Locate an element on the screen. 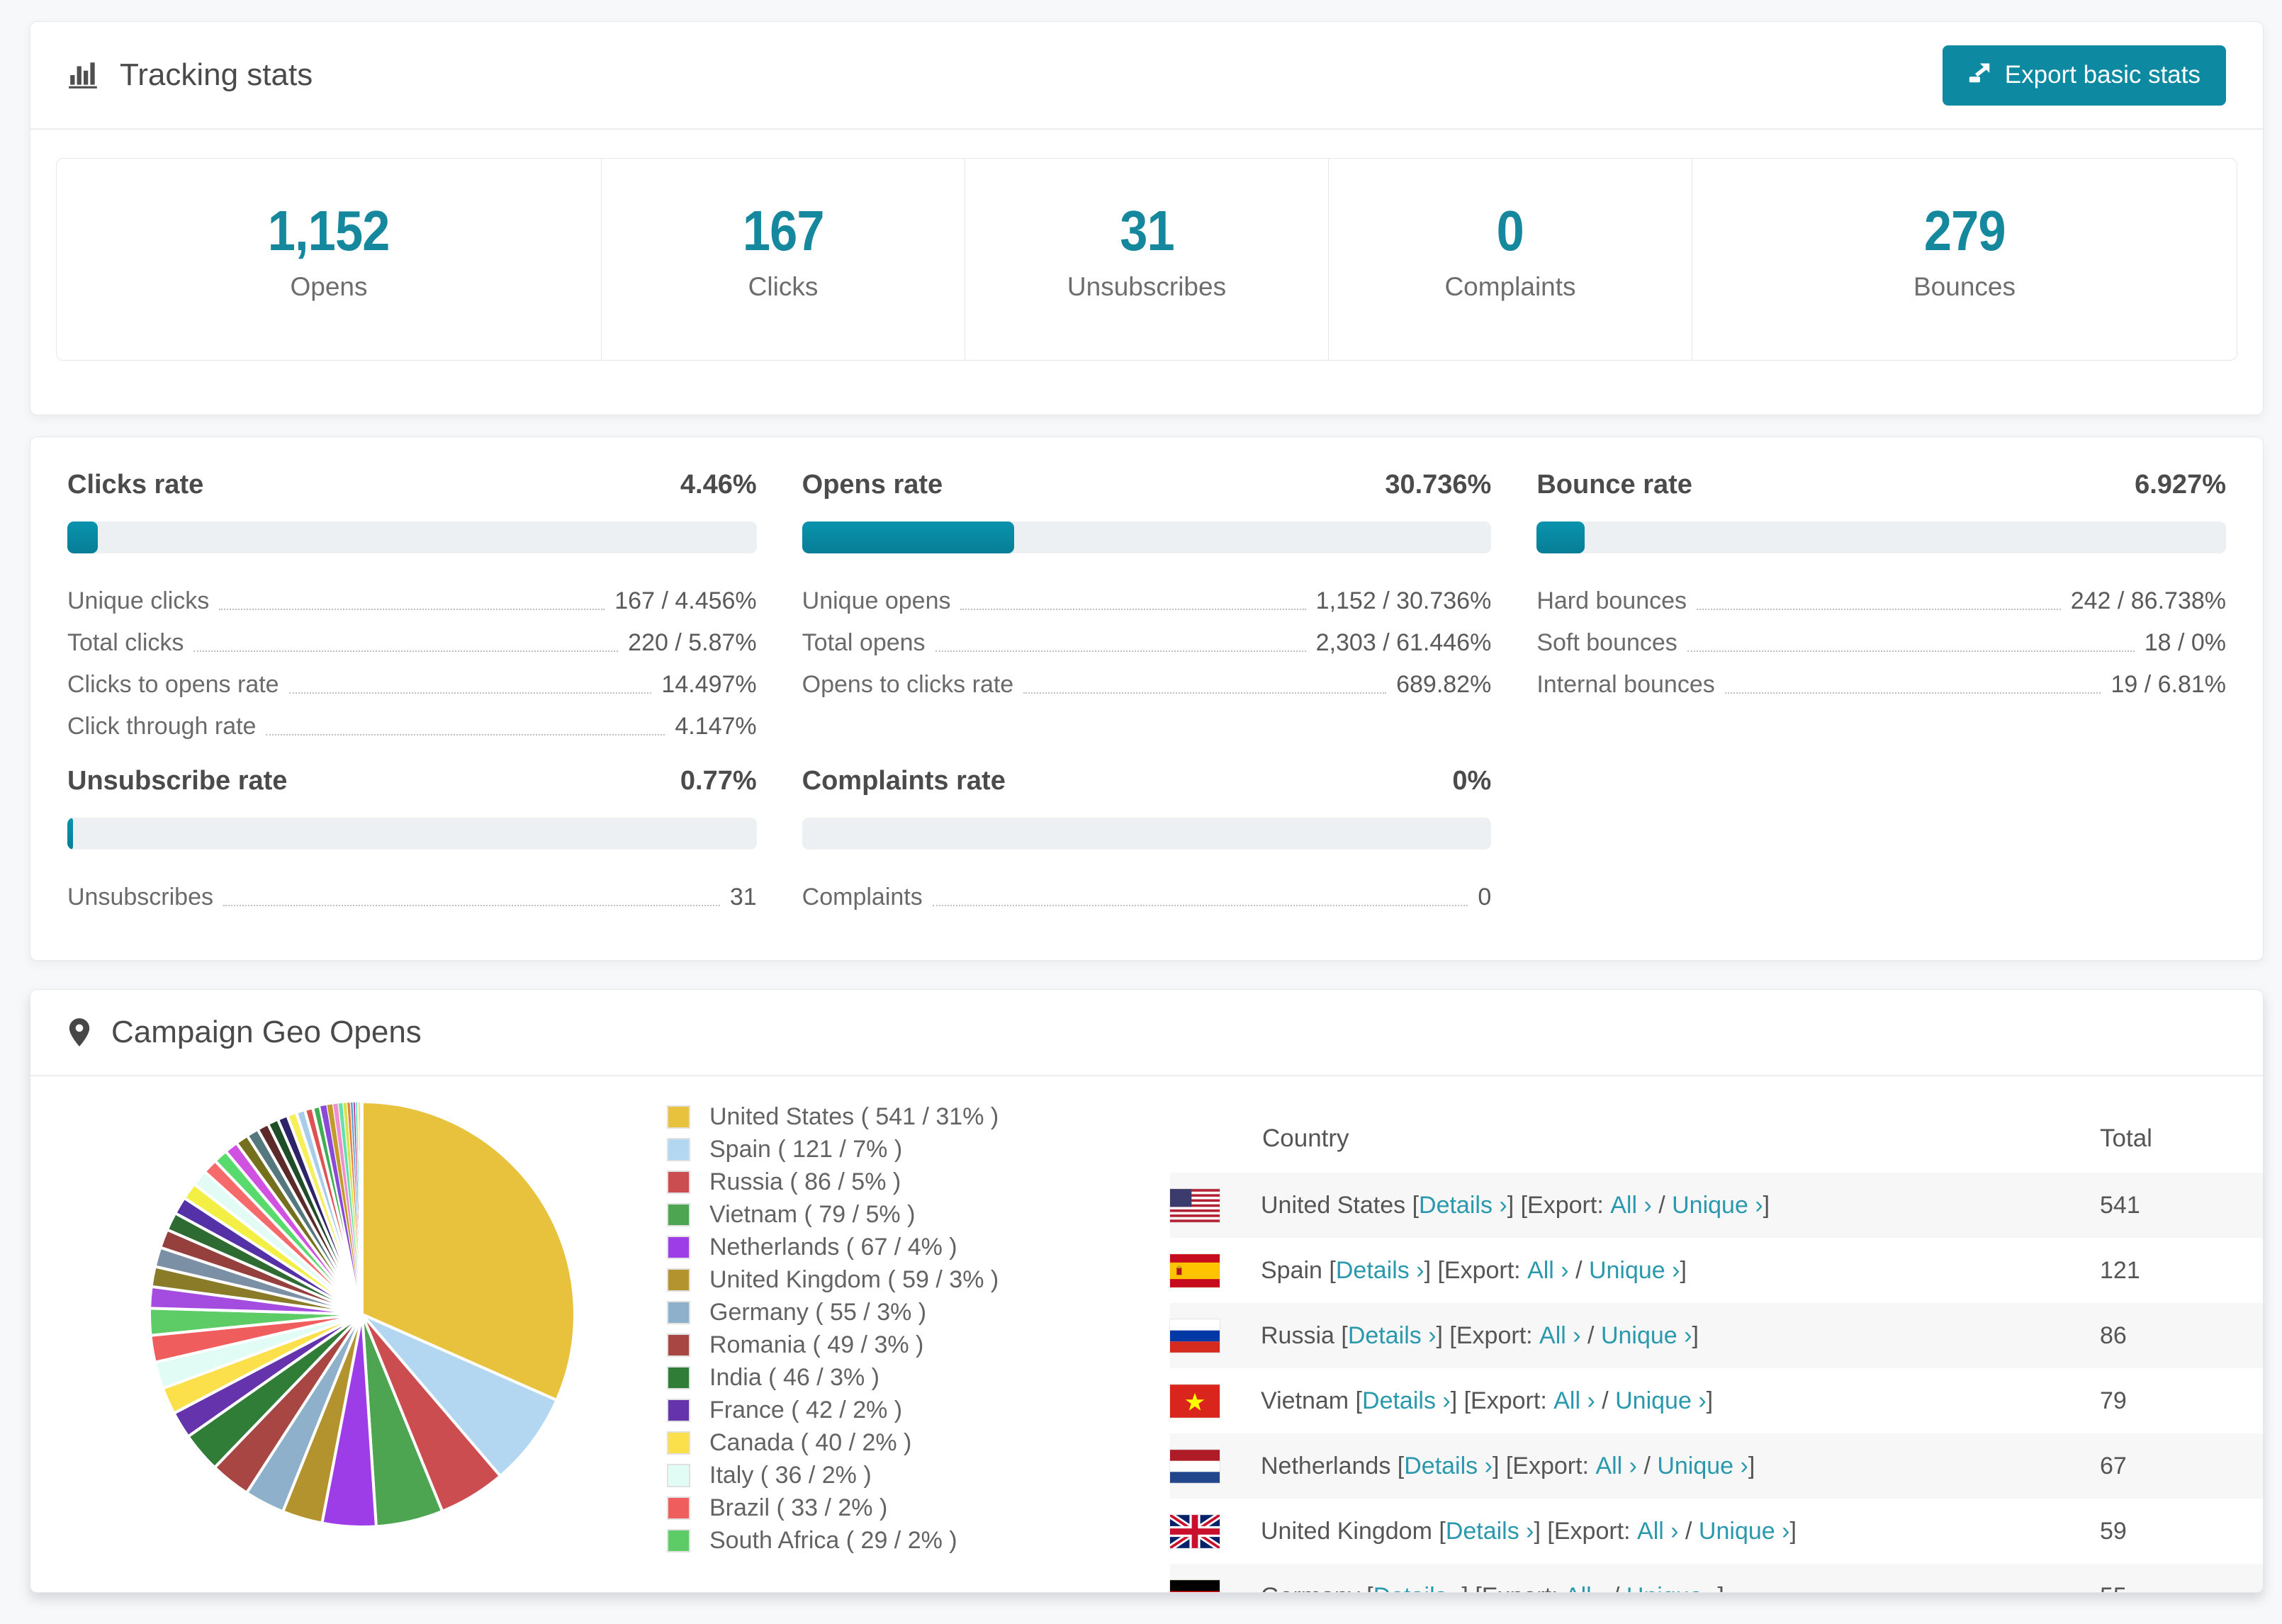 The width and height of the screenshot is (2282, 1624). map-pin-icon is located at coordinates (79, 1032).